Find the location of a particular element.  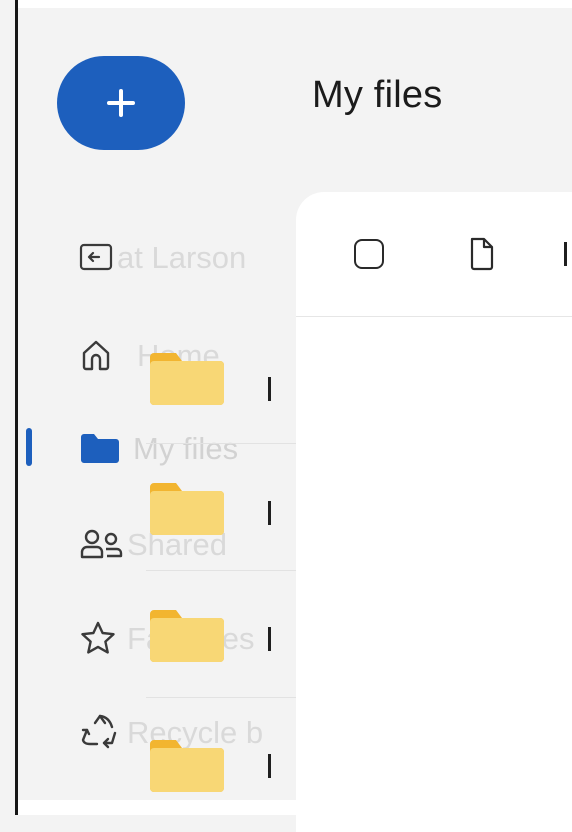

file-list-header is located at coordinates (434, 254).